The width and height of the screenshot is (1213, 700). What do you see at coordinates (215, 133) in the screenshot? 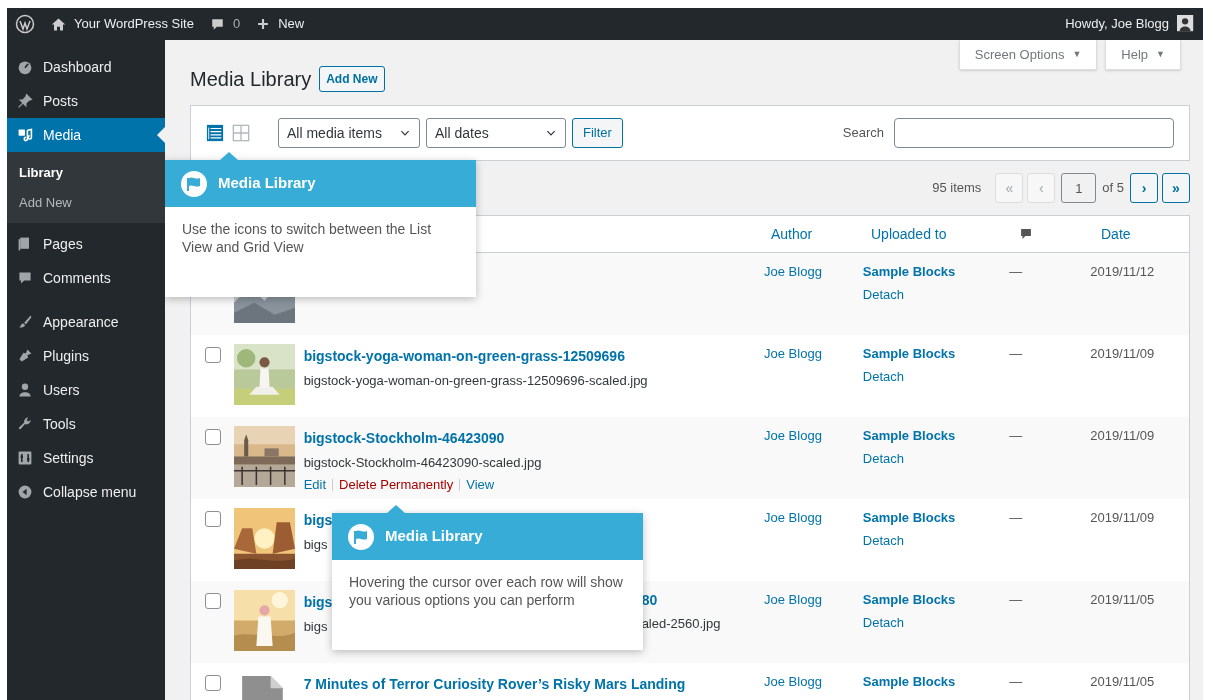
I see `list-view-icon` at bounding box center [215, 133].